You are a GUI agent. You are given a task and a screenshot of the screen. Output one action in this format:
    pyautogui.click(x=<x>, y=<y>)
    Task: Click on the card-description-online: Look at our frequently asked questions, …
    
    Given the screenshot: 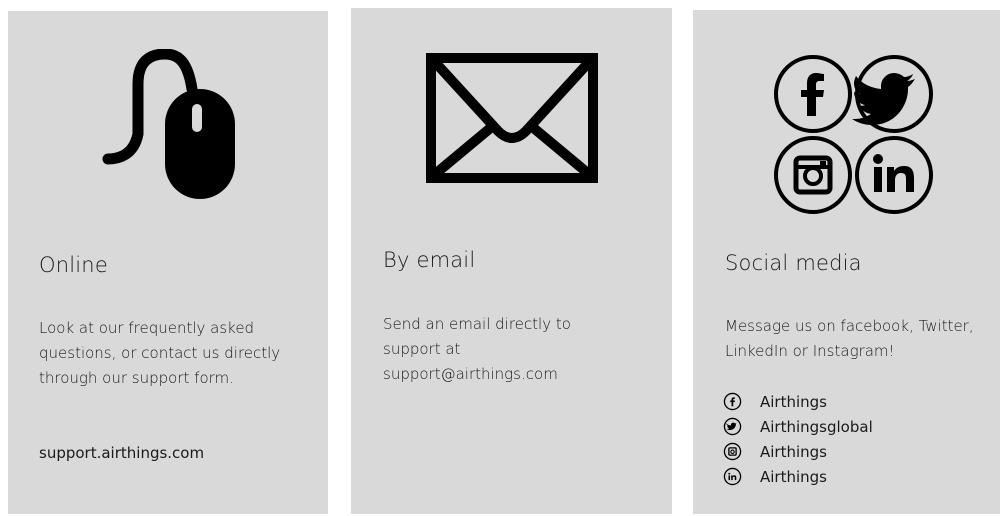 What is the action you would take?
    pyautogui.click(x=160, y=353)
    